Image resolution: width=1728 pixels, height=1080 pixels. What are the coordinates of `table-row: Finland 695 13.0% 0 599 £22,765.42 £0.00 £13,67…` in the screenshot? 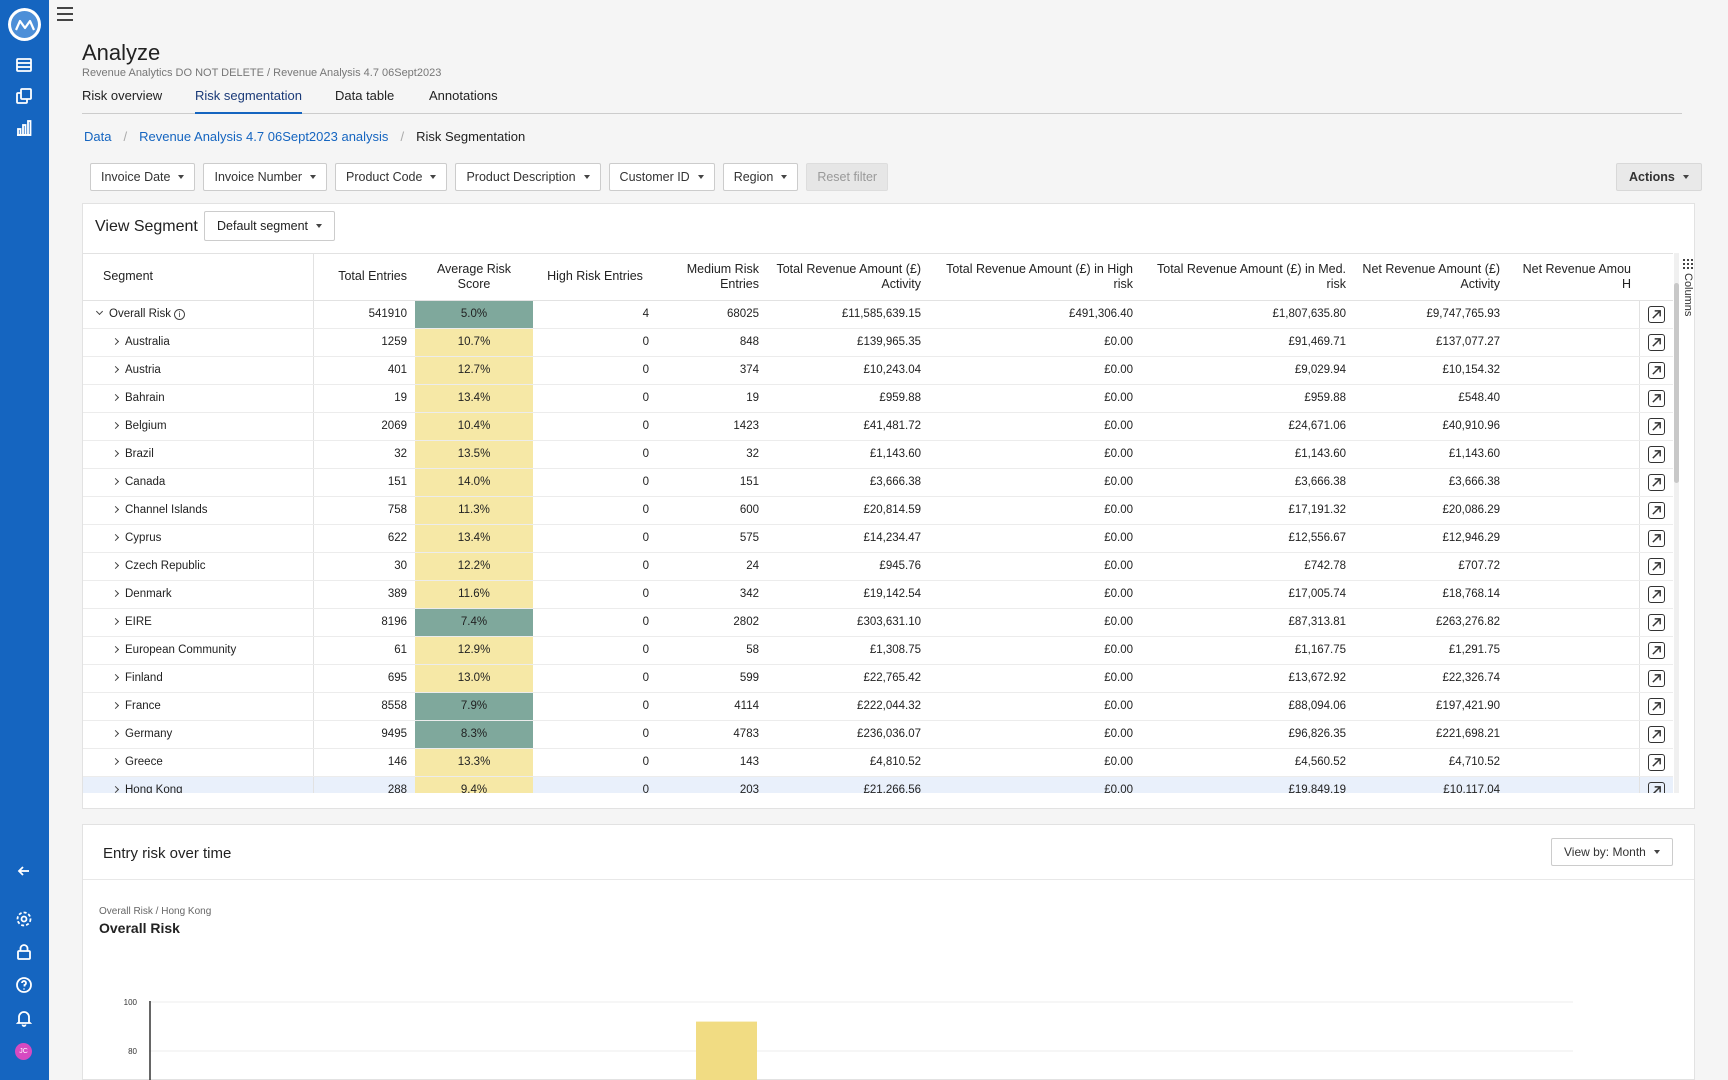 It's located at (878, 678).